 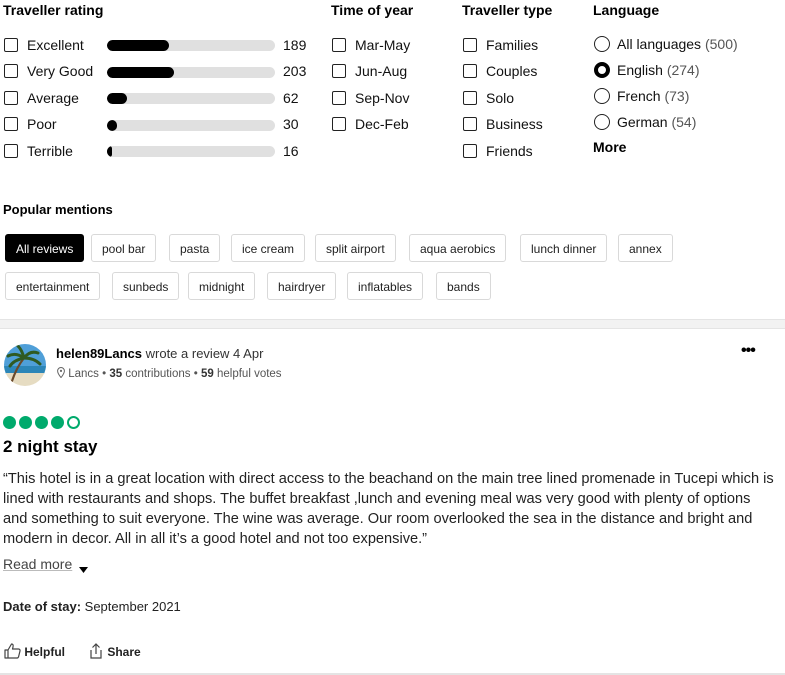 I want to click on chip-mention: sunbeds, so click(x=146, y=286).